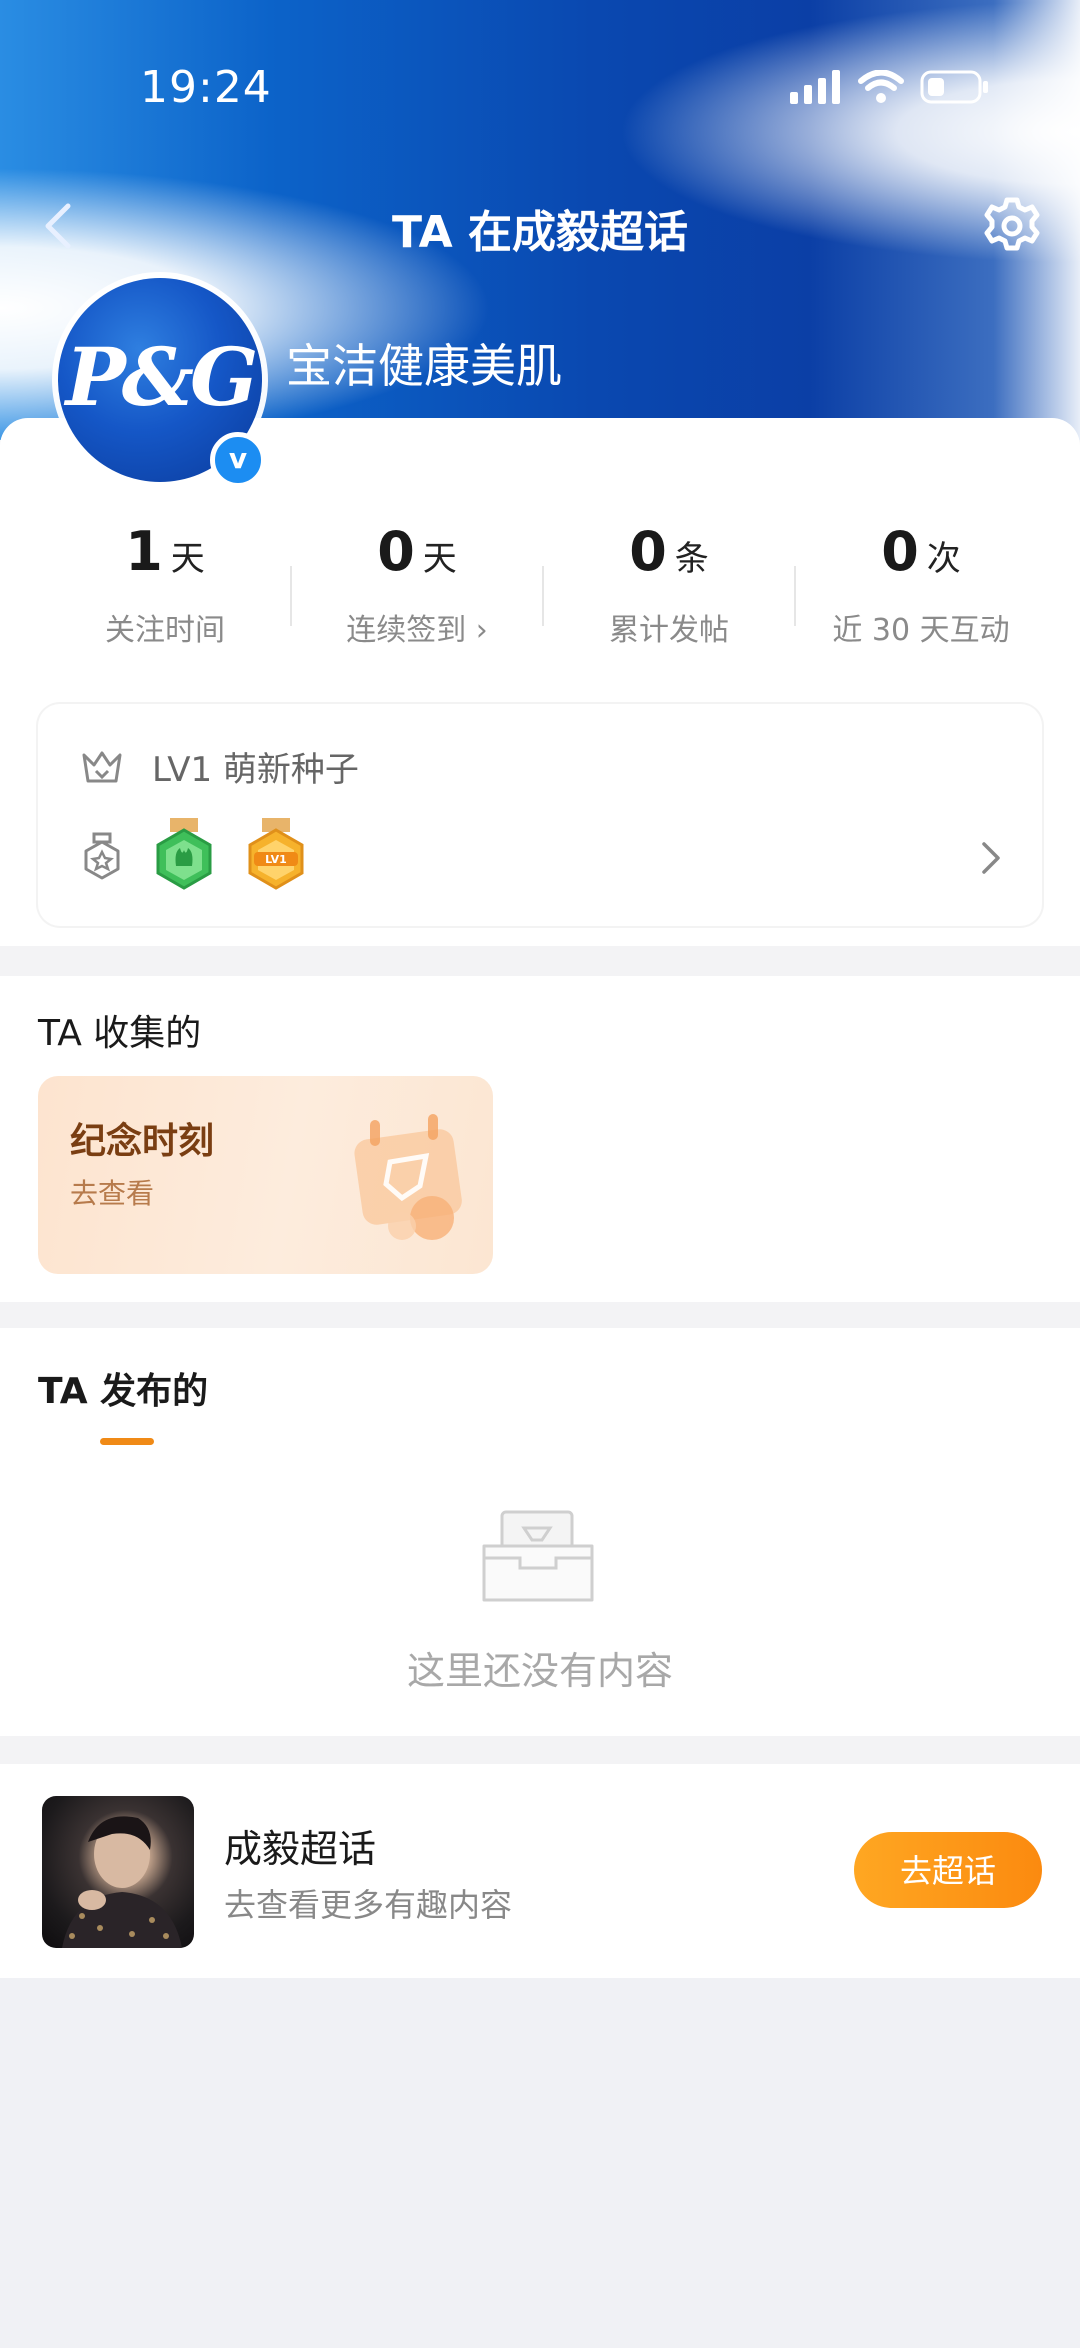 The height and width of the screenshot is (2348, 1080). Describe the element at coordinates (881, 86) in the screenshot. I see `wifi-icon` at that location.